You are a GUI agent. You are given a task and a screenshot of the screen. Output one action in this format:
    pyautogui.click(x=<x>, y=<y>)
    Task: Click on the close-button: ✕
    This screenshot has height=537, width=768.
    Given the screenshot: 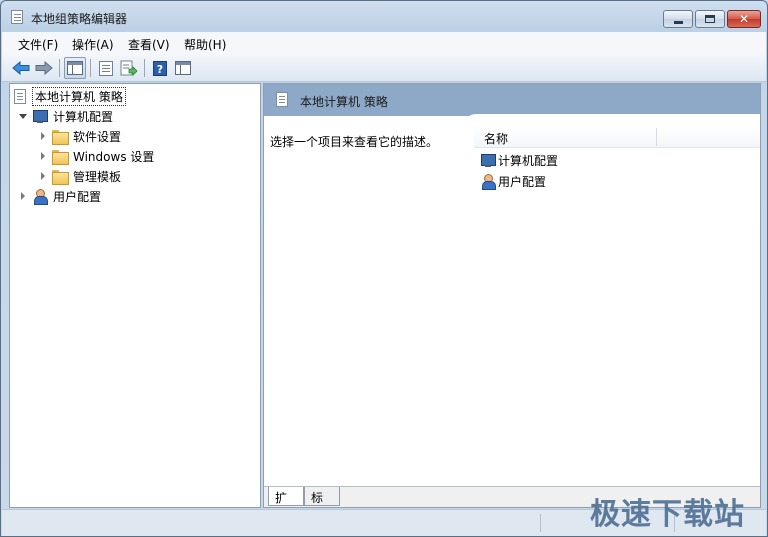 What is the action you would take?
    pyautogui.click(x=744, y=19)
    